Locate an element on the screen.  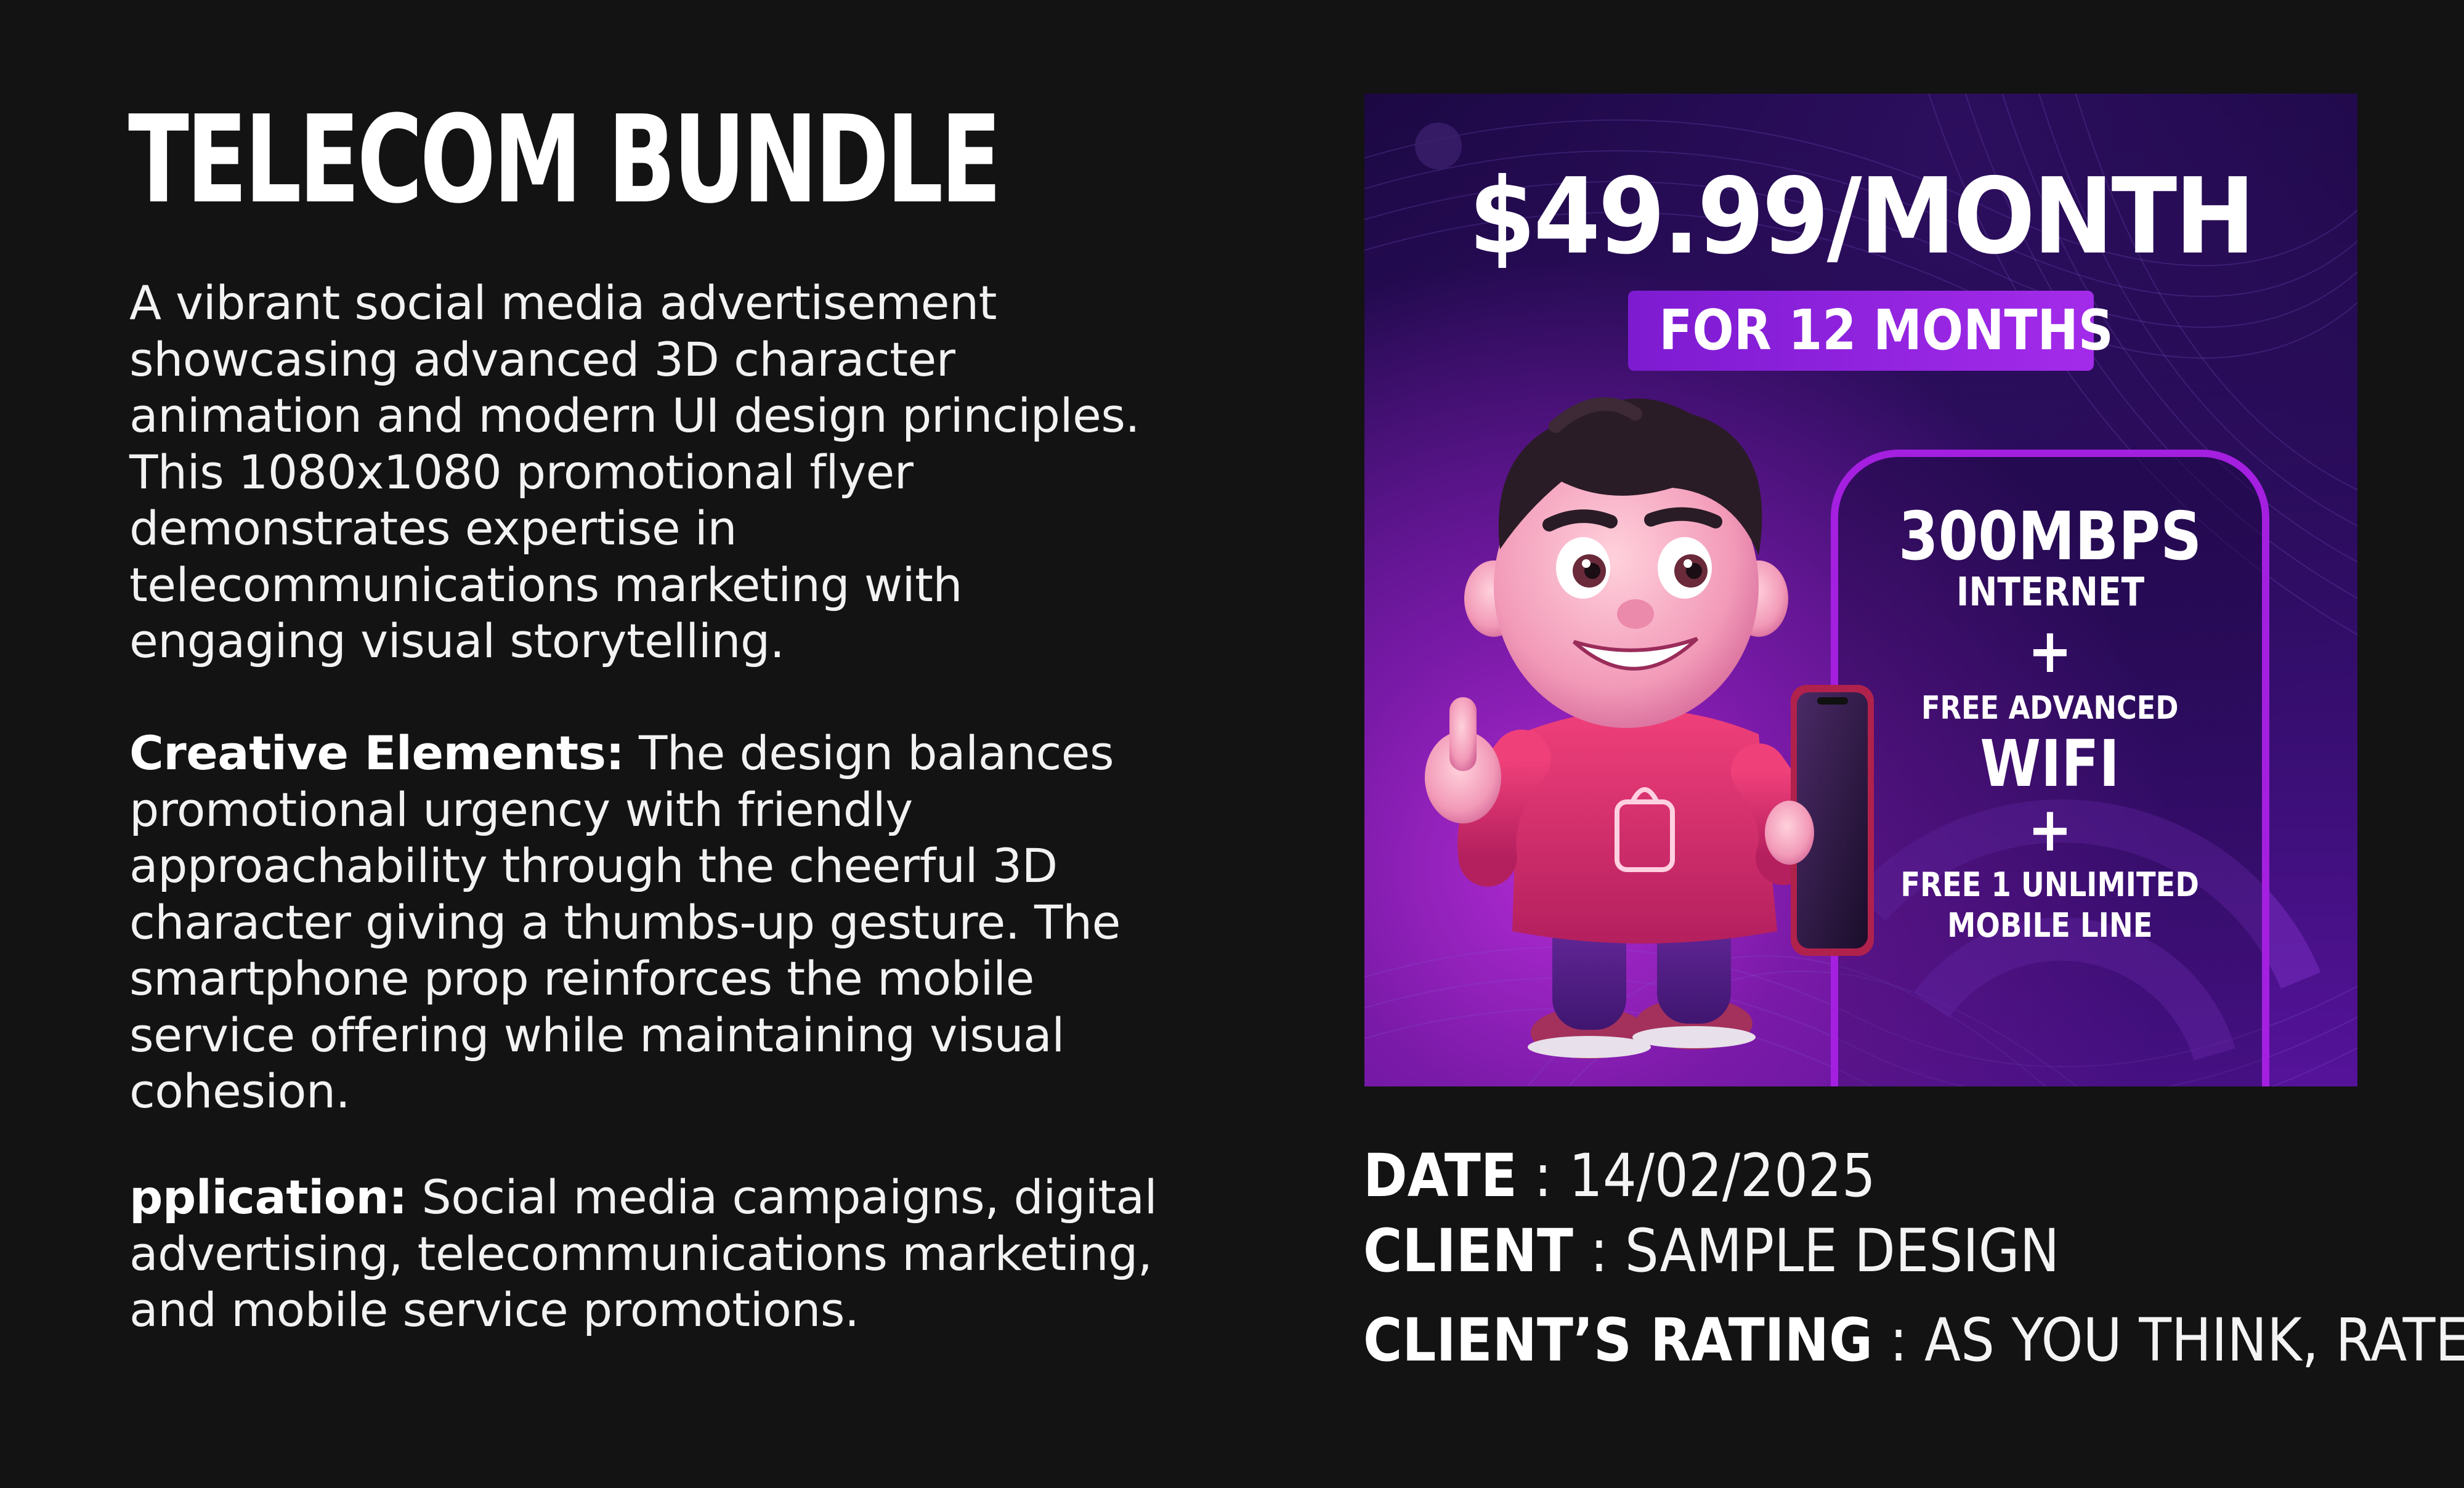
date-value: 14/02/2025 is located at coordinates (1722, 1175).